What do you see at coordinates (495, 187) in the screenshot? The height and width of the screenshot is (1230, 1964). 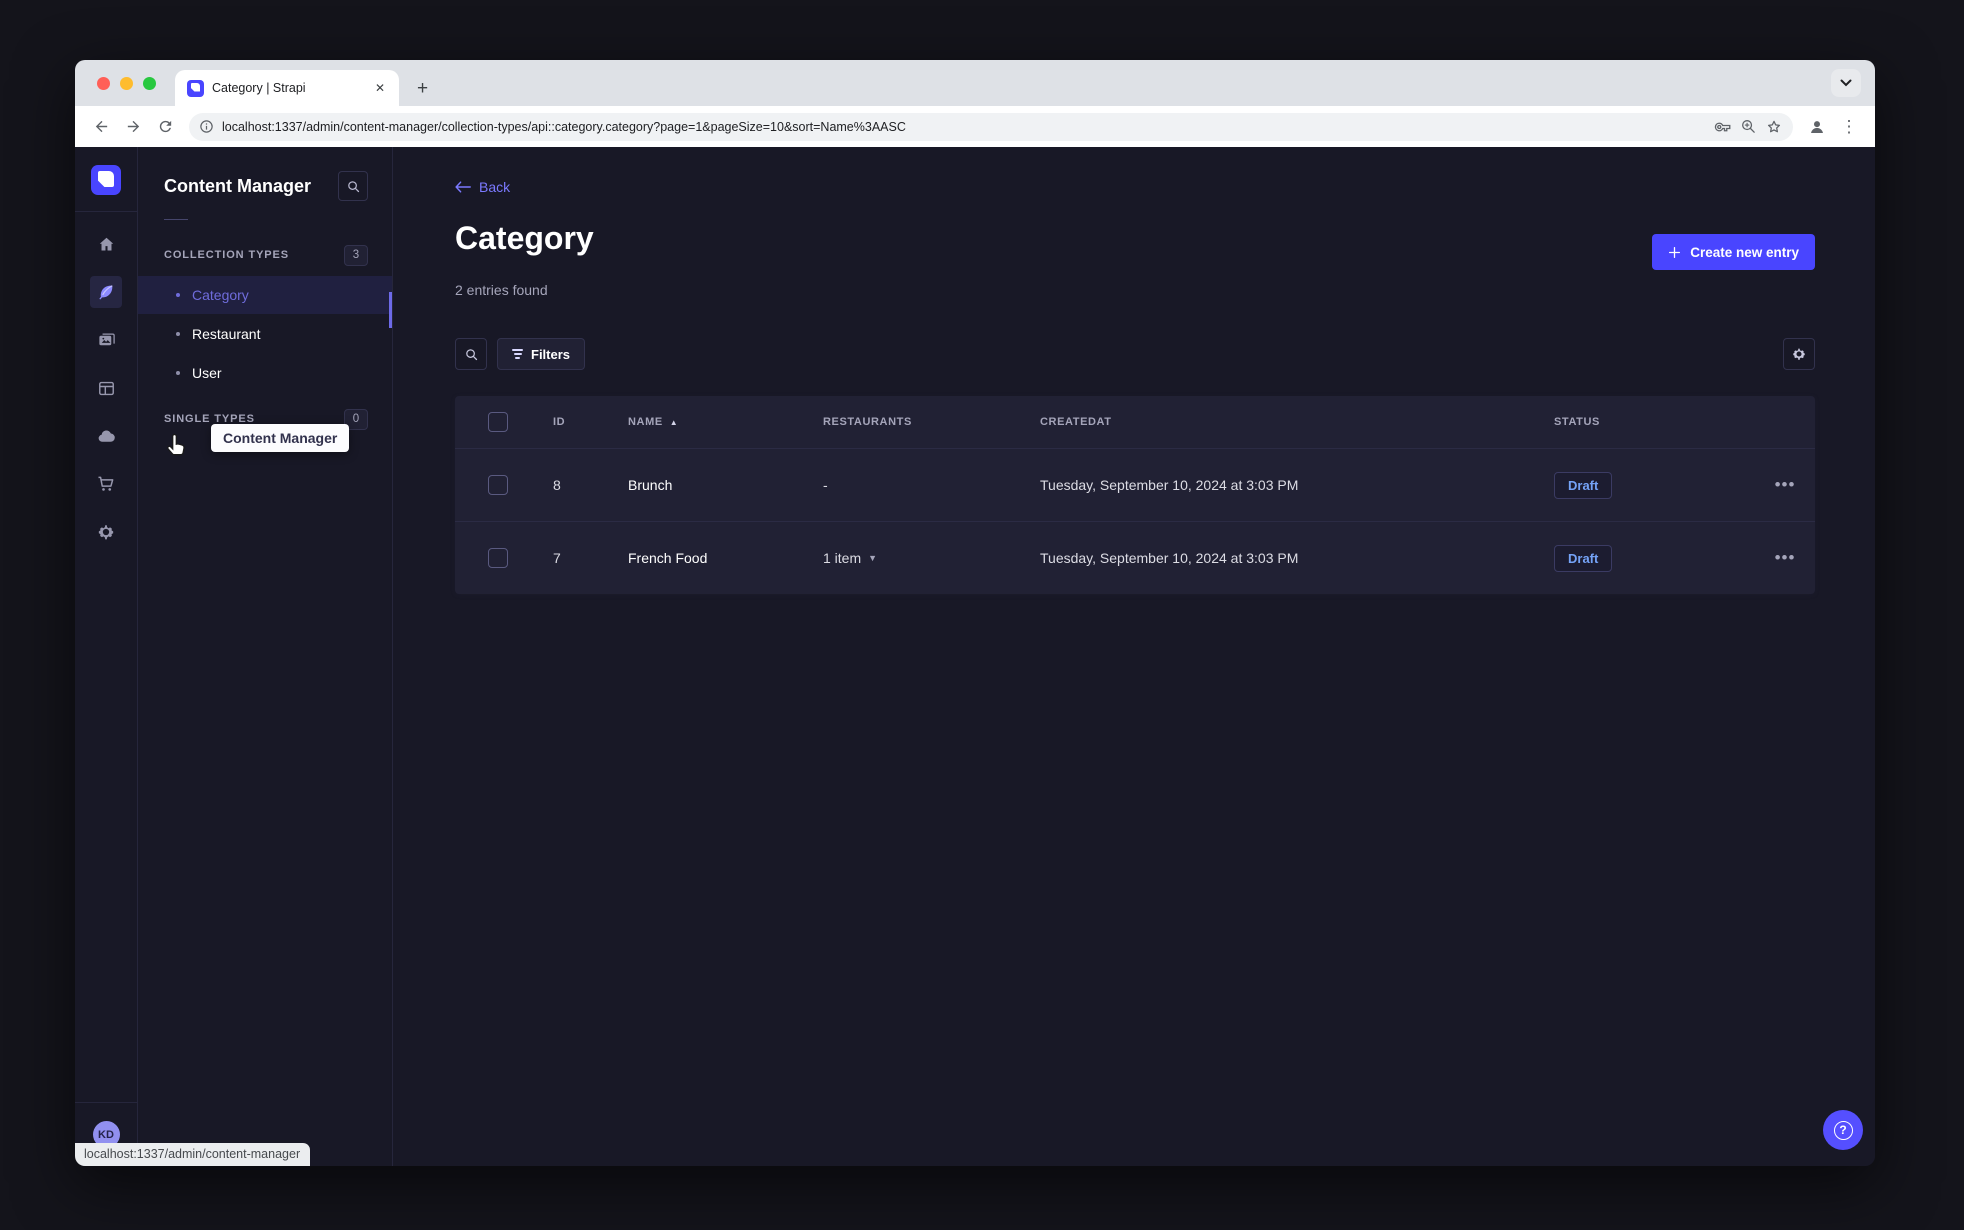 I see `back-label: Back` at bounding box center [495, 187].